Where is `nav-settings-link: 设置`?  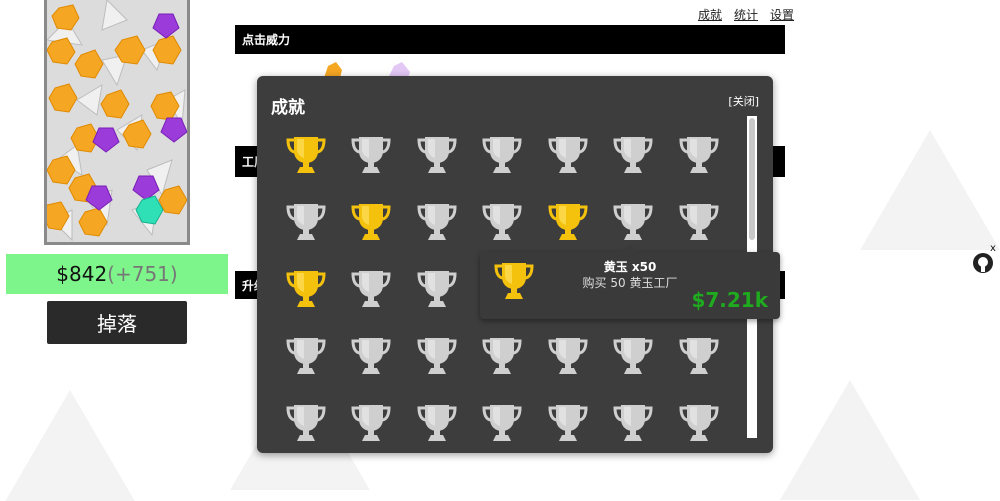 nav-settings-link: 设置 is located at coordinates (782, 14).